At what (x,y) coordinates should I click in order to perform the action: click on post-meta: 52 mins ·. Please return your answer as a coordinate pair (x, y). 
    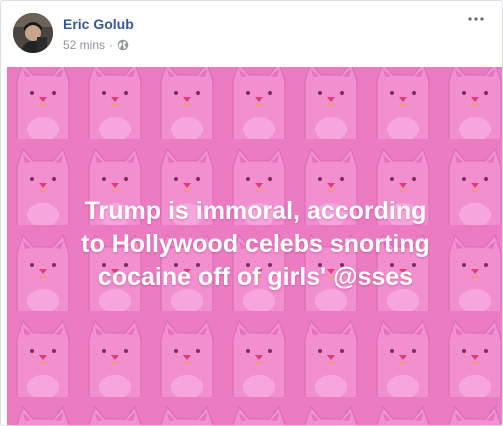
    Looking at the image, I should click on (96, 45).